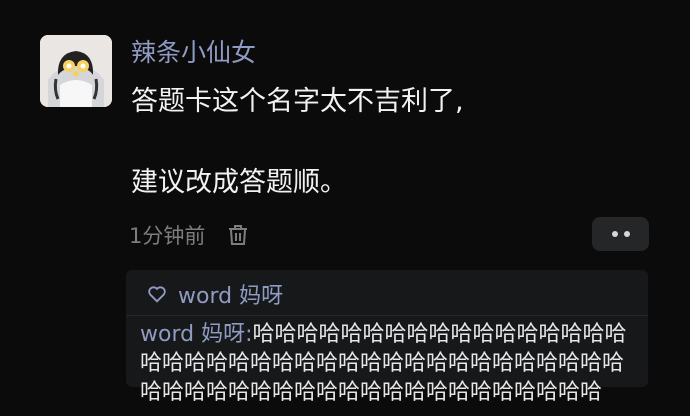  I want to click on heart-glyph, so click(157, 294).